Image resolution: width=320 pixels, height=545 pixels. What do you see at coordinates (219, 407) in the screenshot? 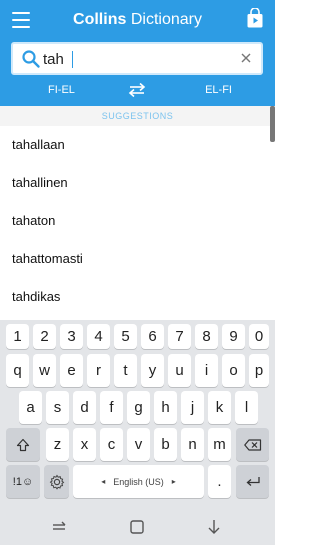
I see `key-k: k` at bounding box center [219, 407].